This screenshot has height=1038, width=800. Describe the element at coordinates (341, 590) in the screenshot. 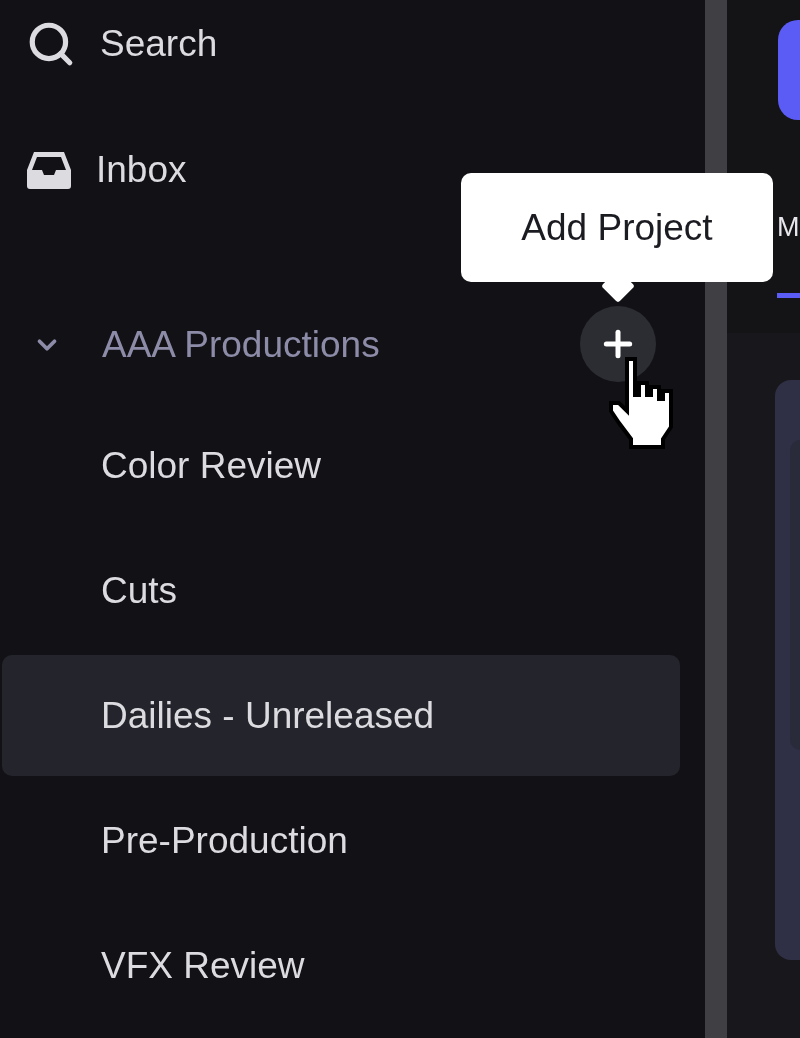

I see `project-item: Cuts` at that location.